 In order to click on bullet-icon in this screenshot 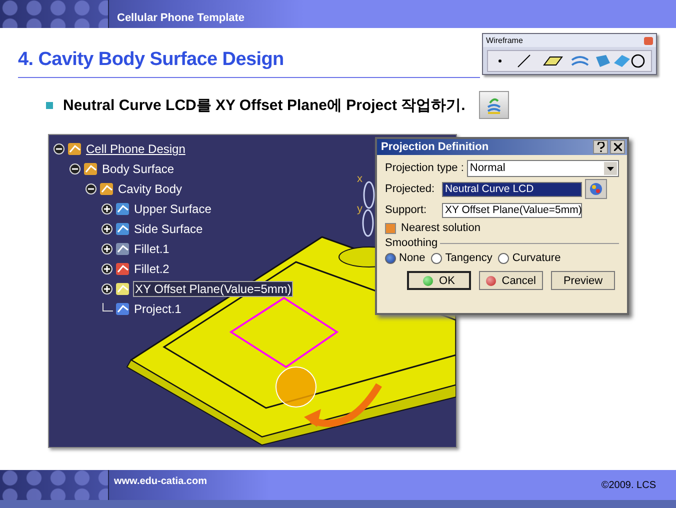, I will do `click(49, 105)`.